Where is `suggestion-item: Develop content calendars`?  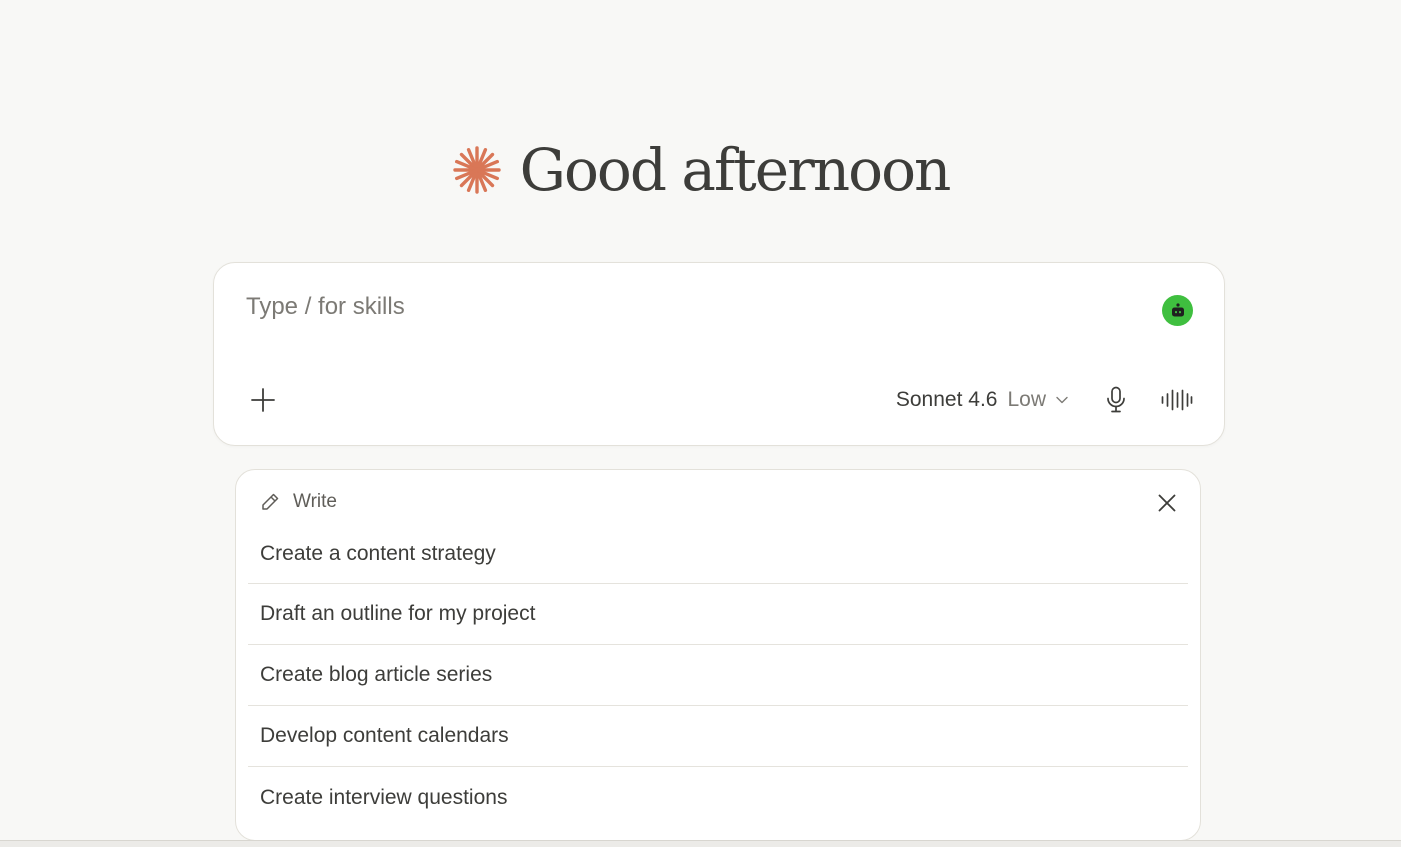
suggestion-item: Develop content calendars is located at coordinates (718, 736).